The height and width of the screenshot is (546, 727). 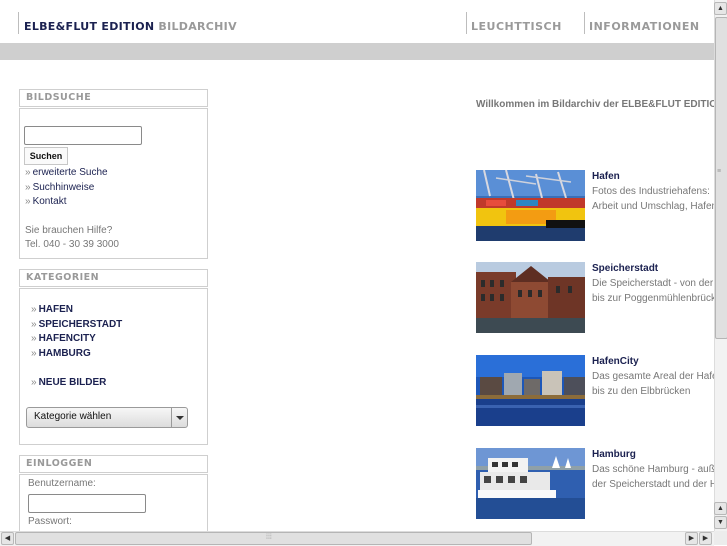 I want to click on brand-logo: ELBE&FLUT EDITION BILDARCHIV, so click(x=130, y=26).